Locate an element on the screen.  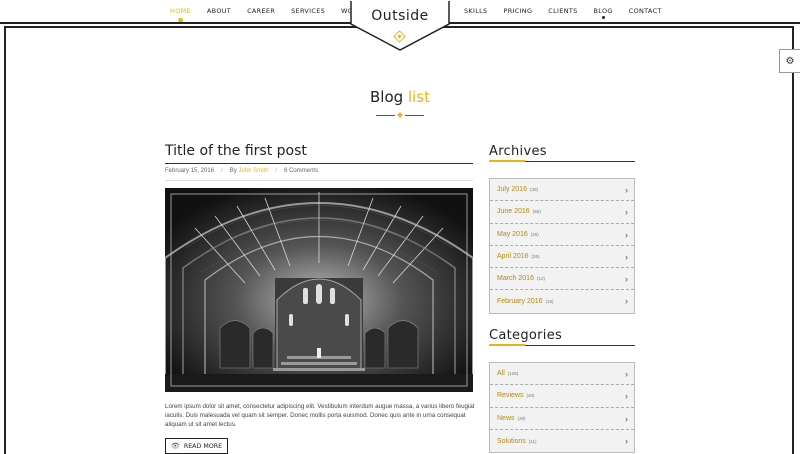
nav-about: About is located at coordinates (219, 11).